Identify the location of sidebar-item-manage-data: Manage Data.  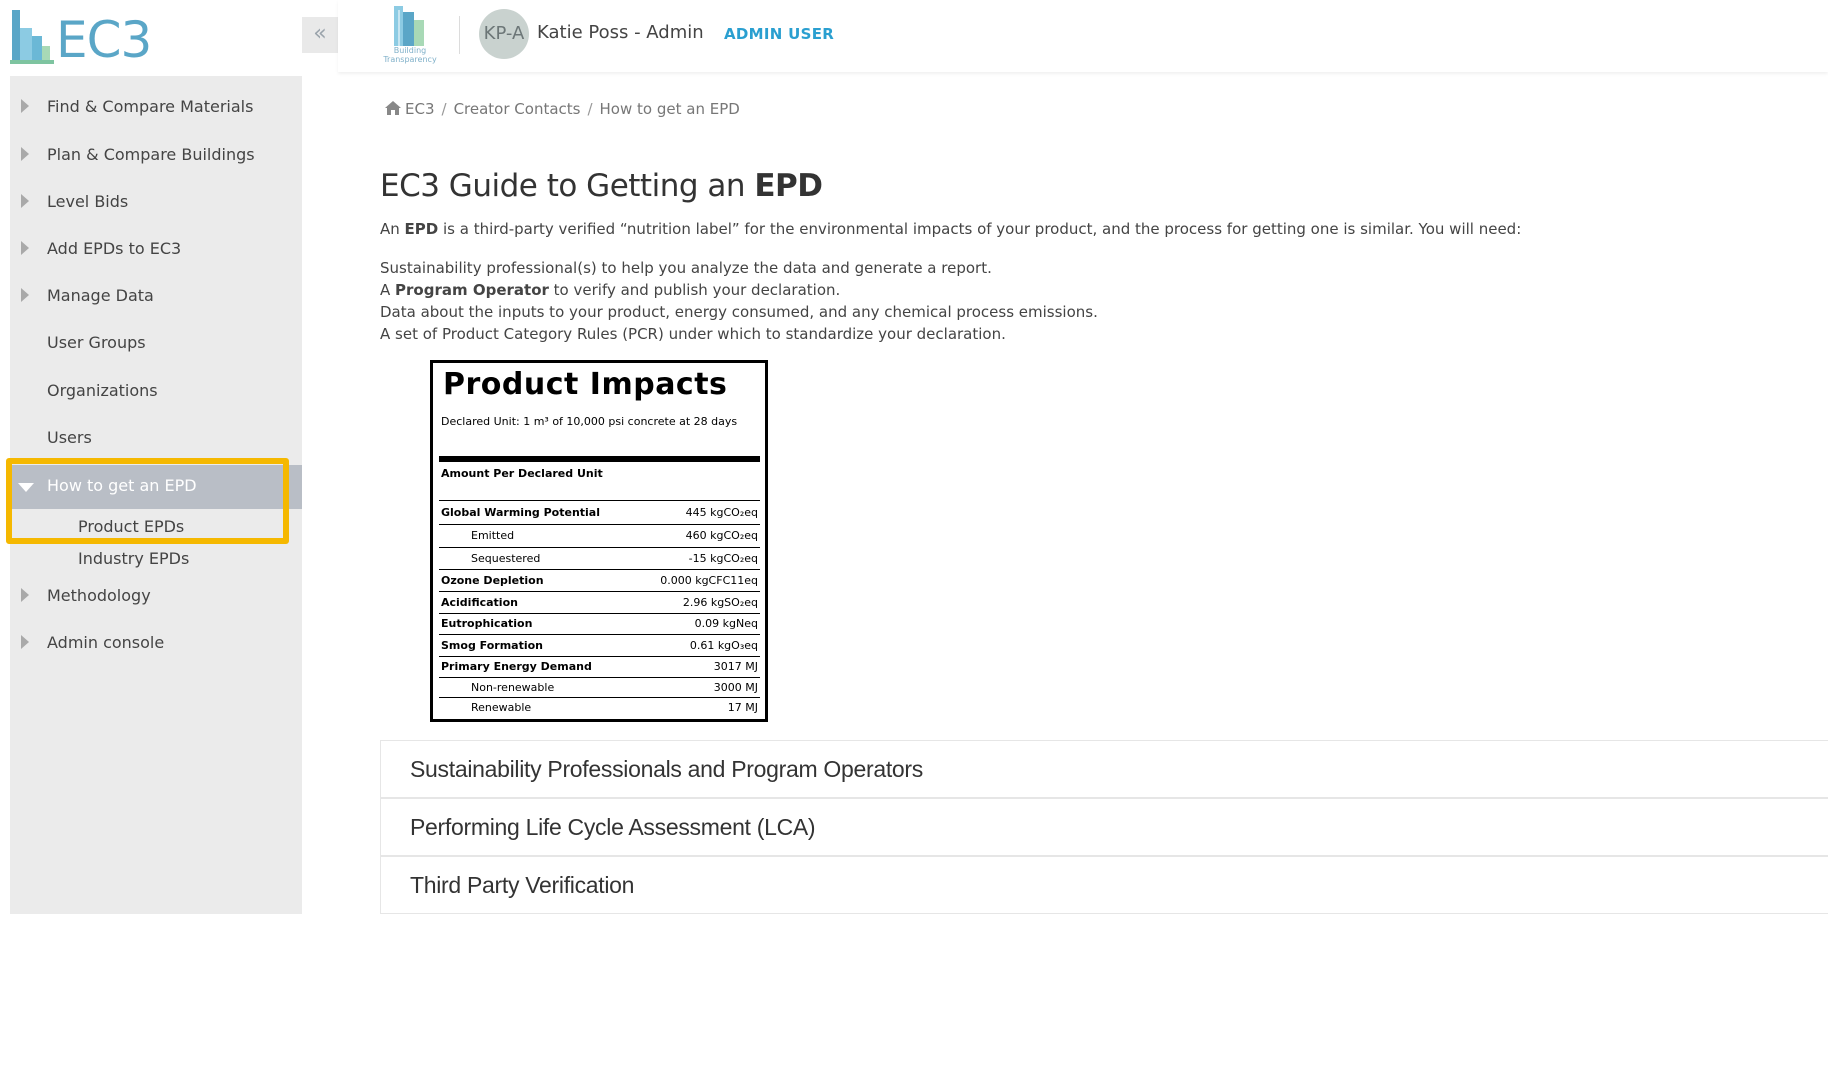
(156, 295).